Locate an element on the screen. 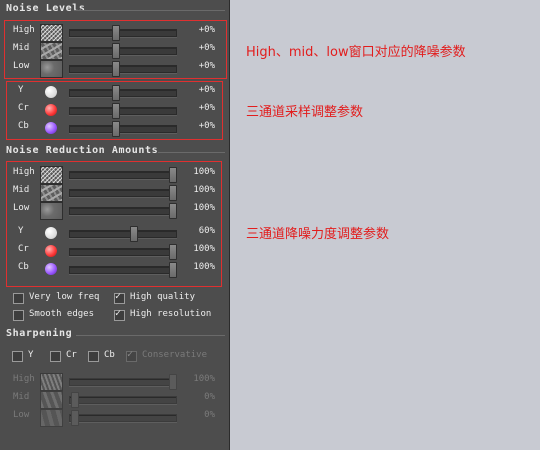 This screenshot has height=450, width=540. reduction-low-slider is located at coordinates (123, 211).